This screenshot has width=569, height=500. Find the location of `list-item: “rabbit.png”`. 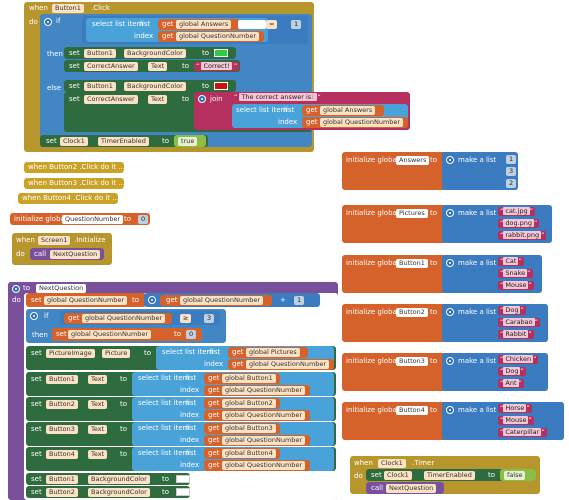

list-item: “rabbit.png” is located at coordinates (522, 235).